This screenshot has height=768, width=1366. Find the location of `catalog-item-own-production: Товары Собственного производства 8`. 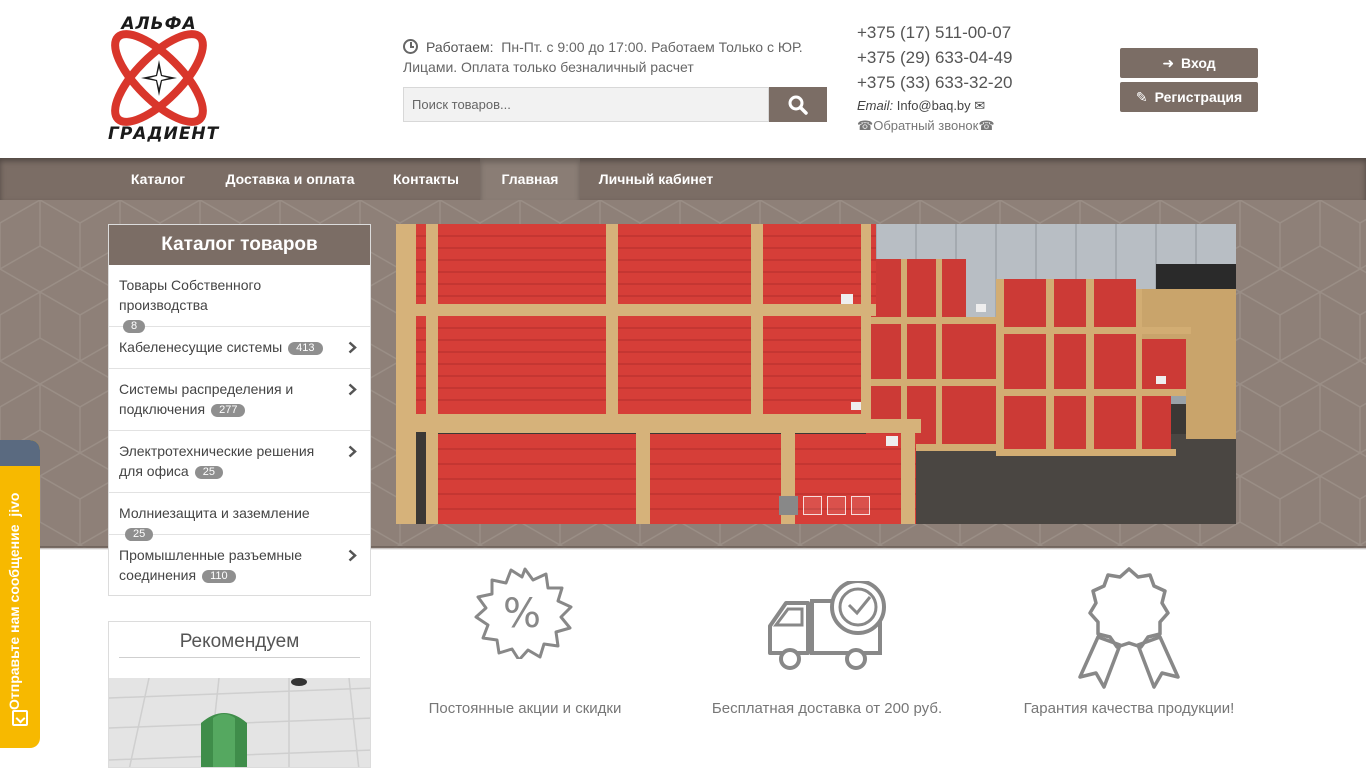

catalog-item-own-production: Товары Собственного производства 8 is located at coordinates (239, 299).